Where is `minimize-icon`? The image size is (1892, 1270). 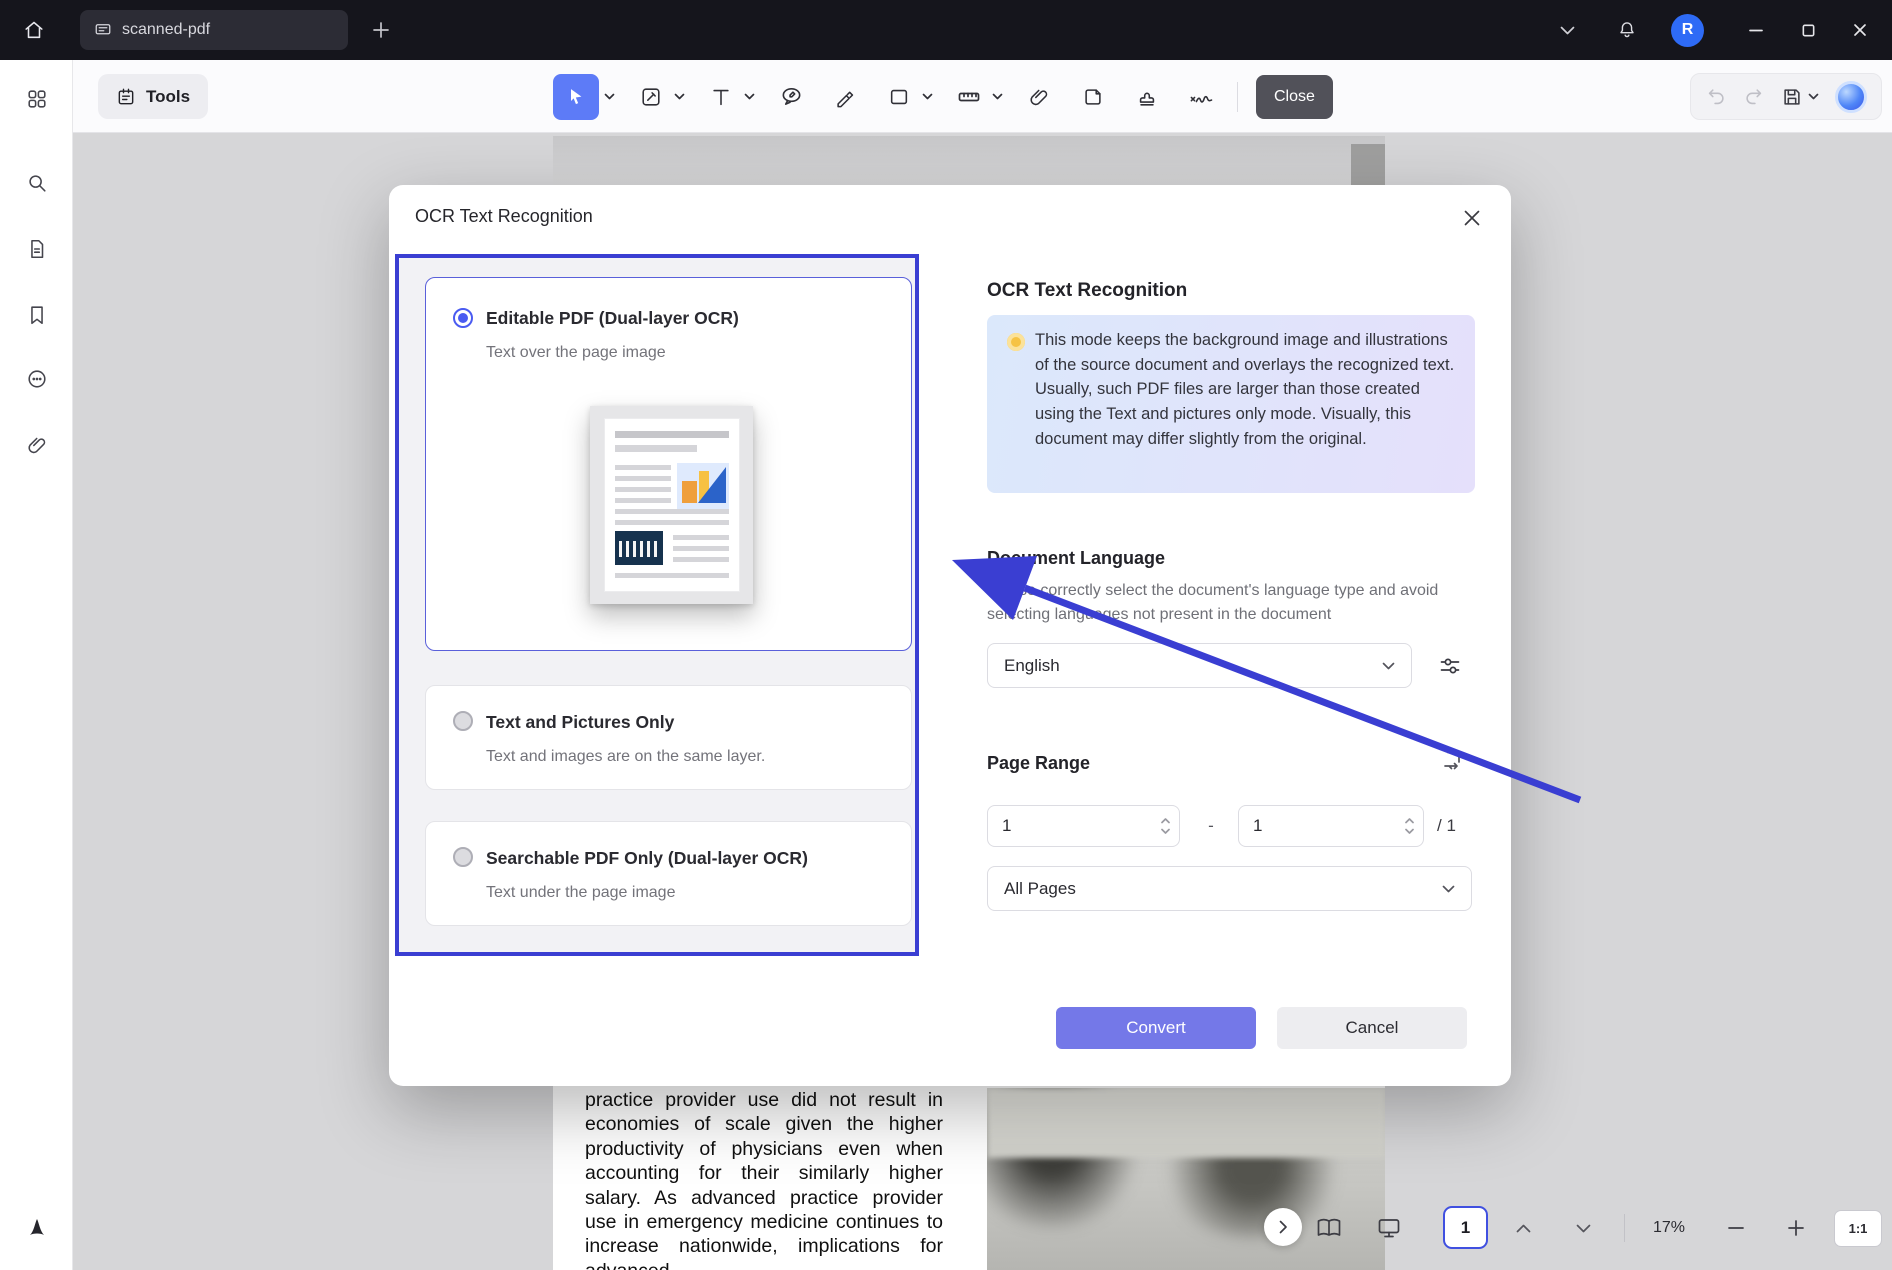
minimize-icon is located at coordinates (1756, 30).